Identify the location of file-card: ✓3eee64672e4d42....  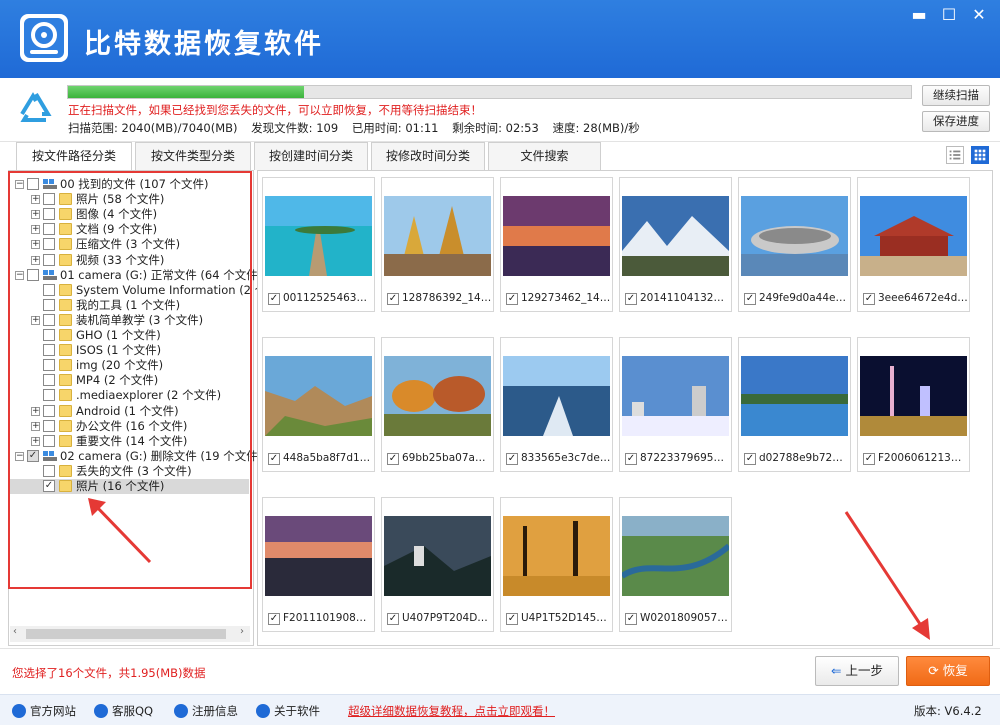
(913, 244).